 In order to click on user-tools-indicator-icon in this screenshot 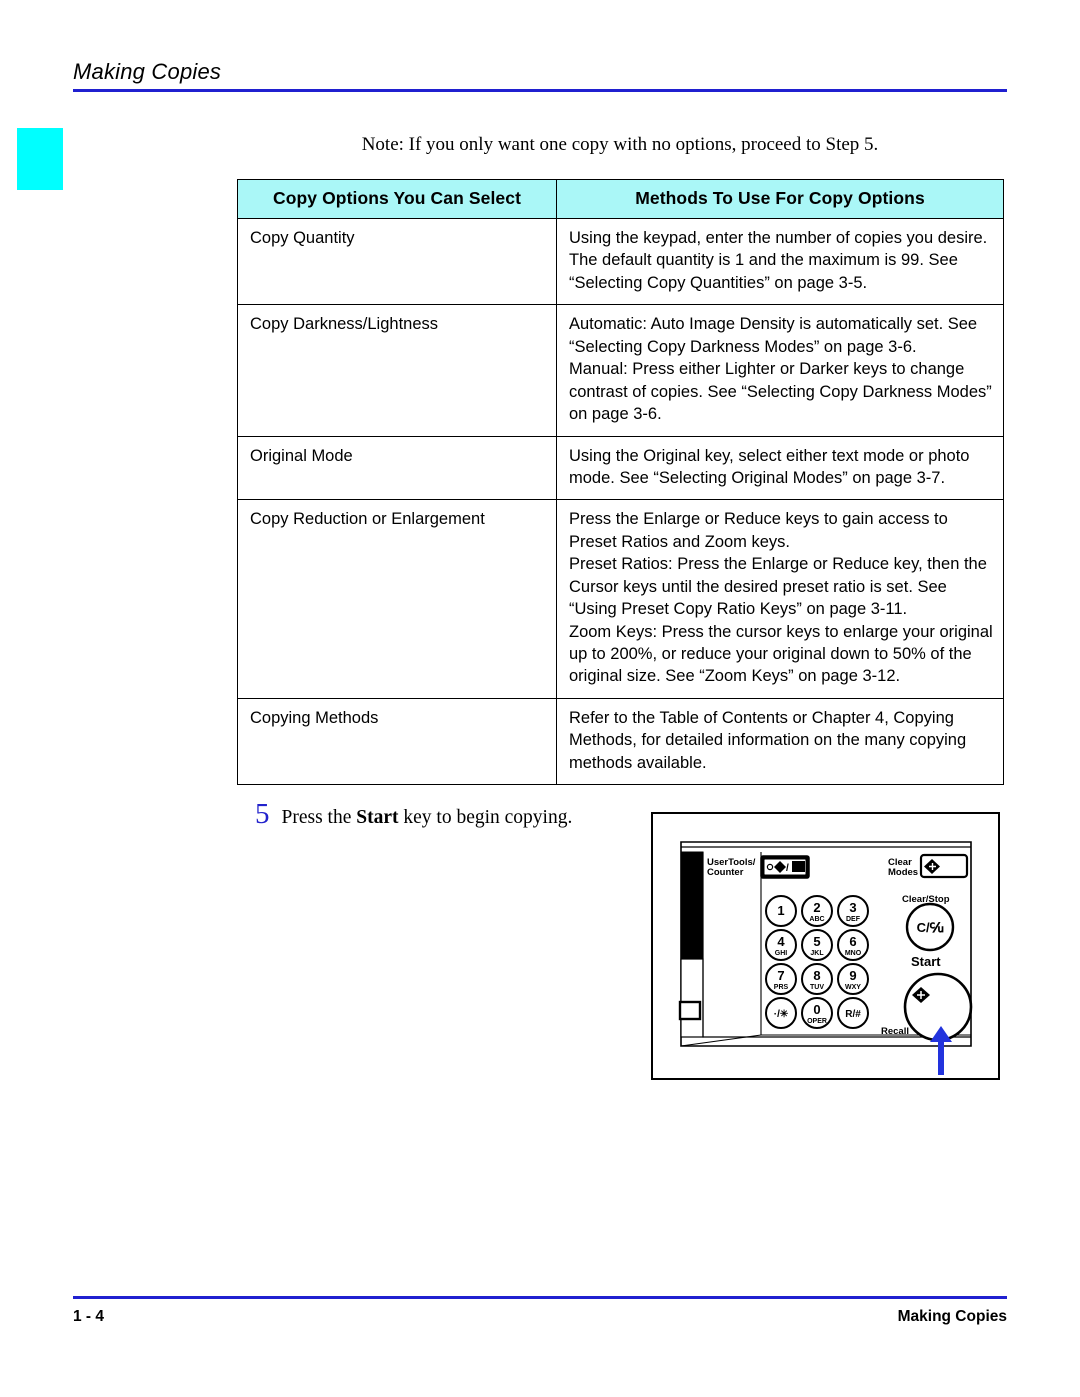, I will do `click(770, 867)`.